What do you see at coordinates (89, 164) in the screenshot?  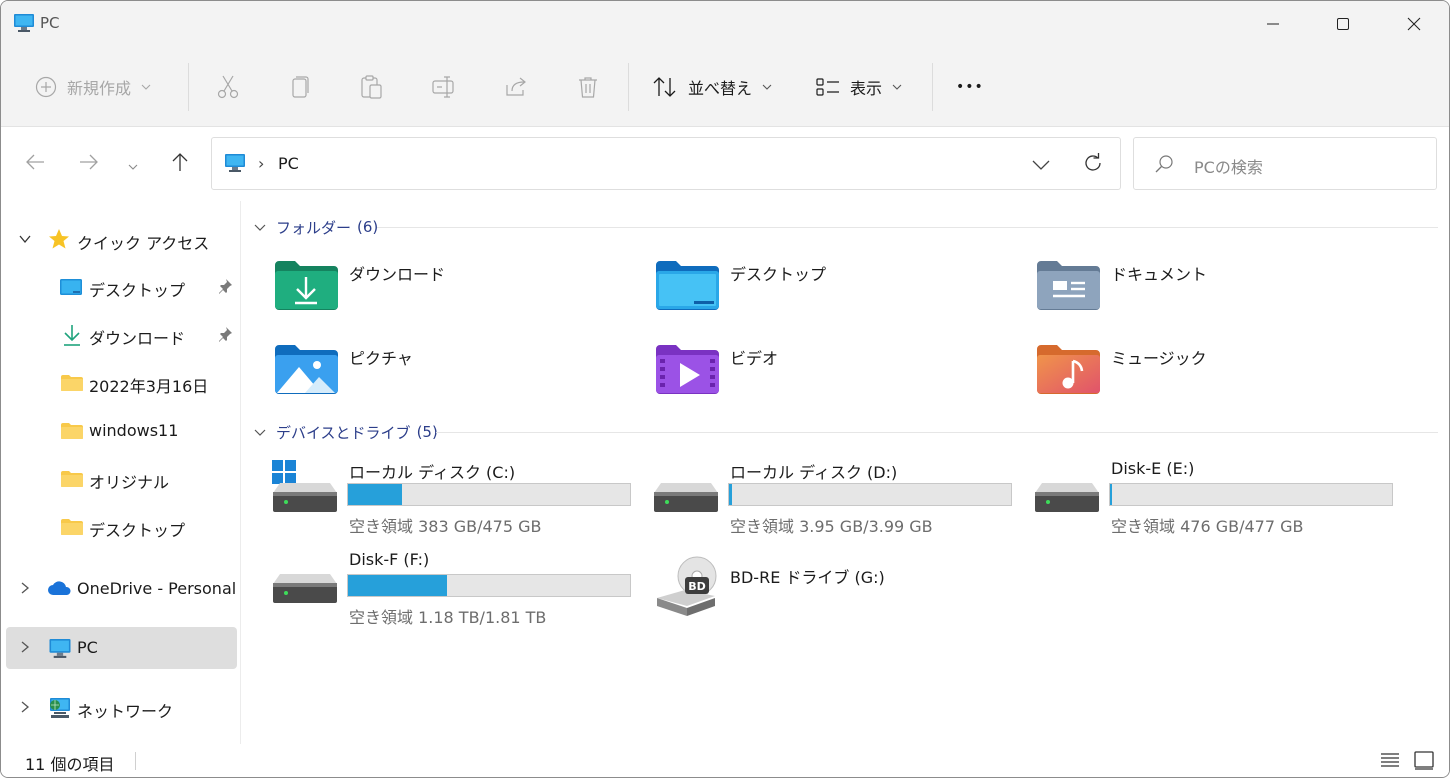 I see `forward-button` at bounding box center [89, 164].